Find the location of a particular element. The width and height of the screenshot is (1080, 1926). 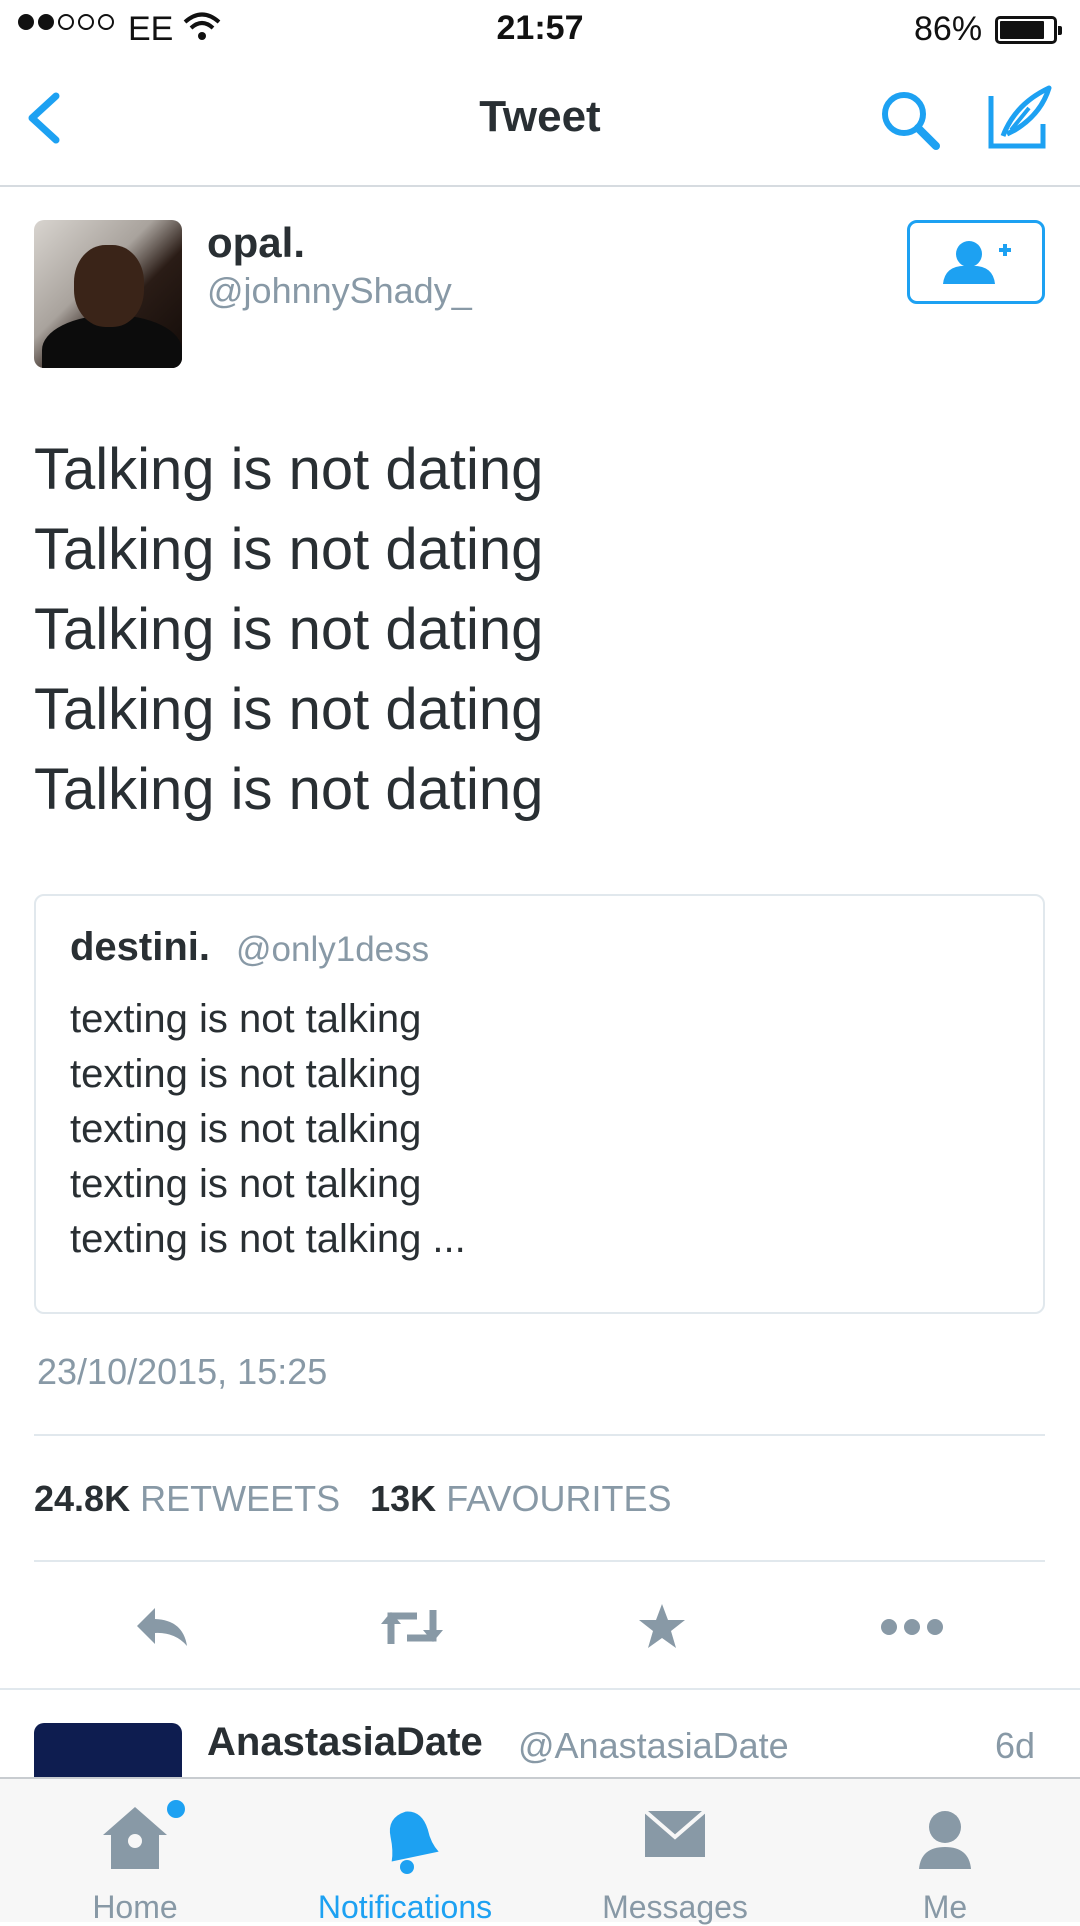

reply-author-avatar is located at coordinates (108, 1753).